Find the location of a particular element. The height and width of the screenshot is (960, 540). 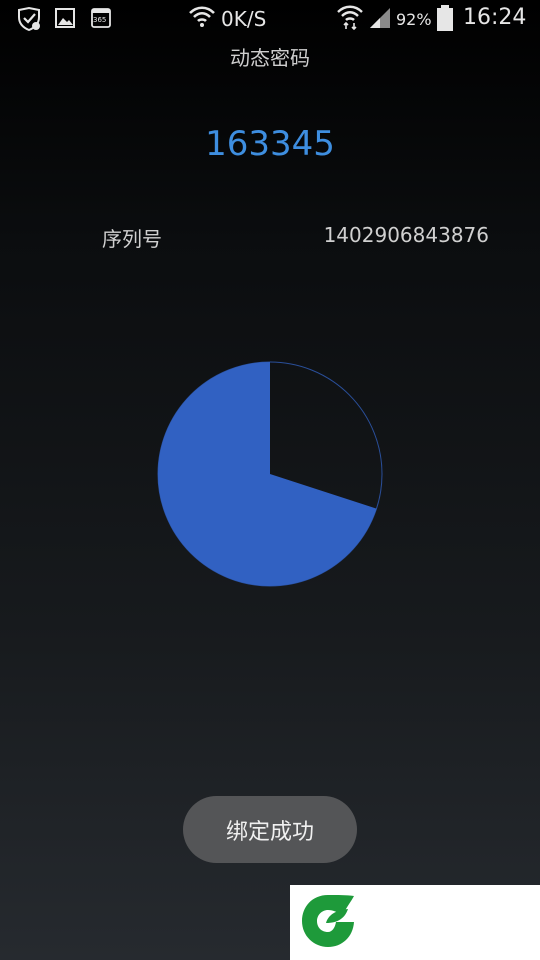

countdown-pie is located at coordinates (270, 474).